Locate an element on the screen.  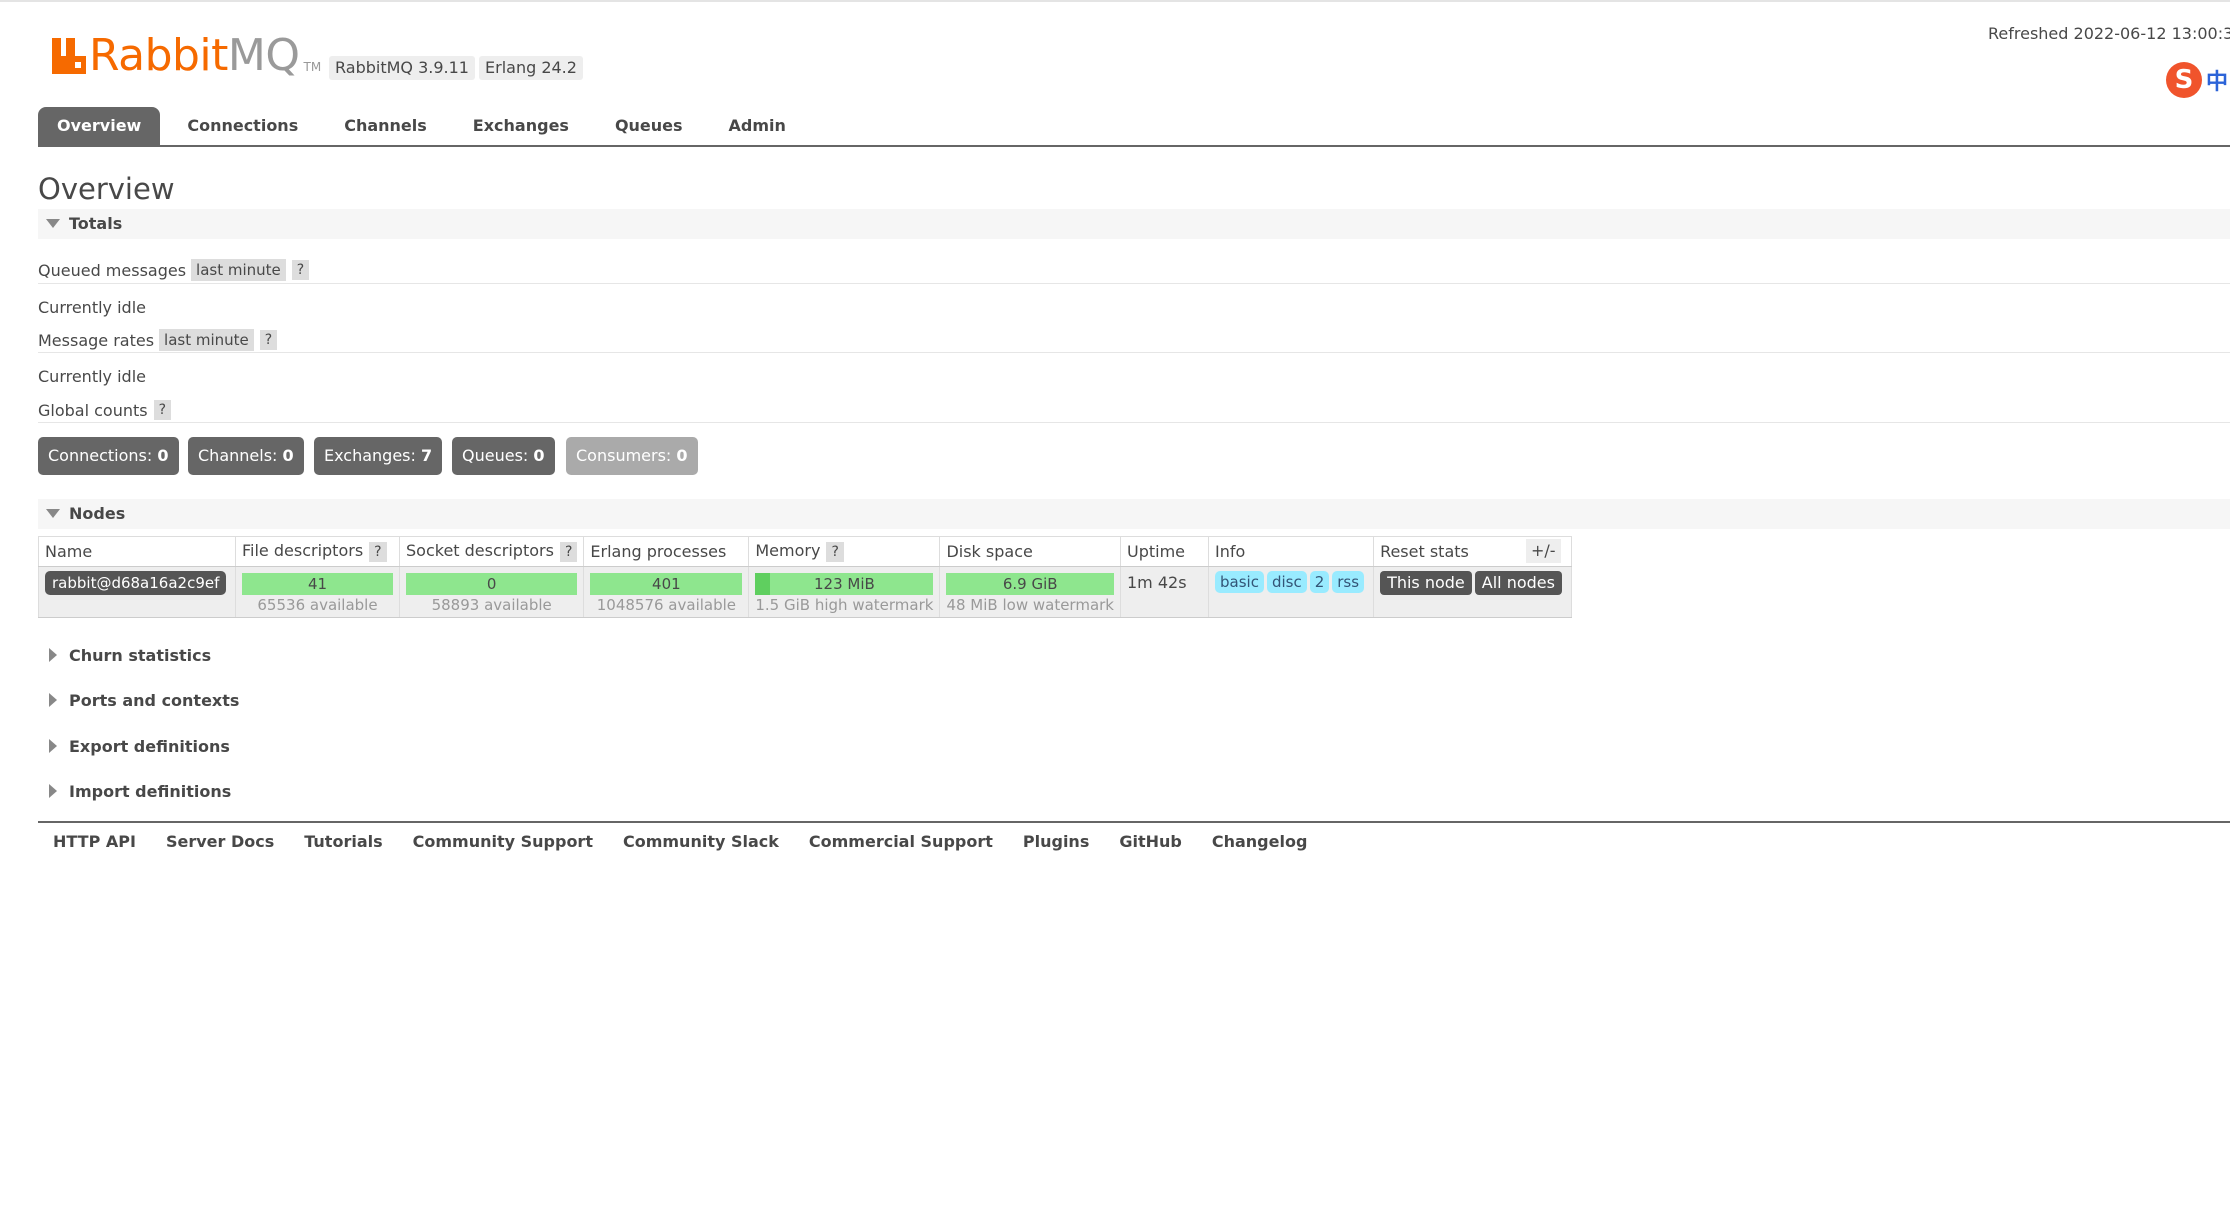
import-definitions-label: Import definitions is located at coordinates (150, 791).